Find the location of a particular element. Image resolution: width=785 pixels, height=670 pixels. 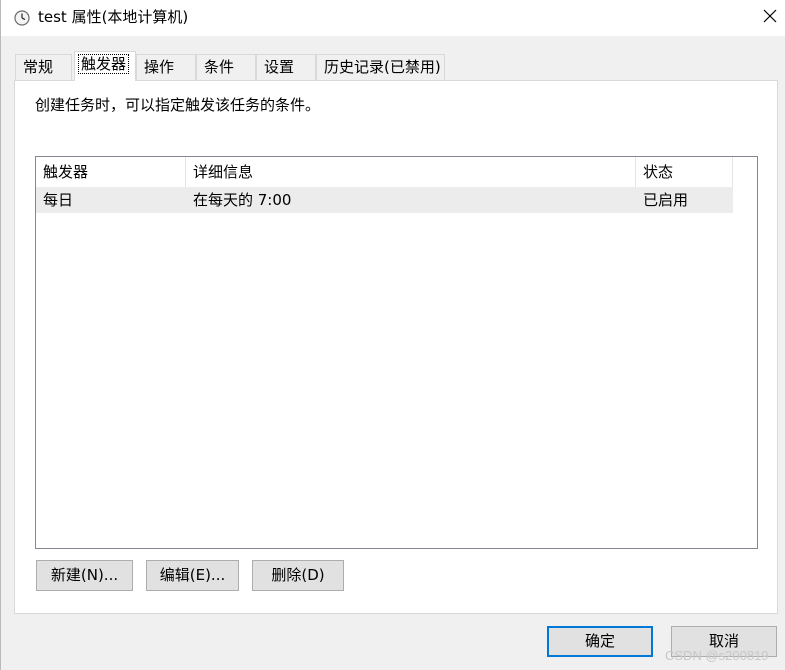

cell-trigger: 每日 is located at coordinates (58, 200).